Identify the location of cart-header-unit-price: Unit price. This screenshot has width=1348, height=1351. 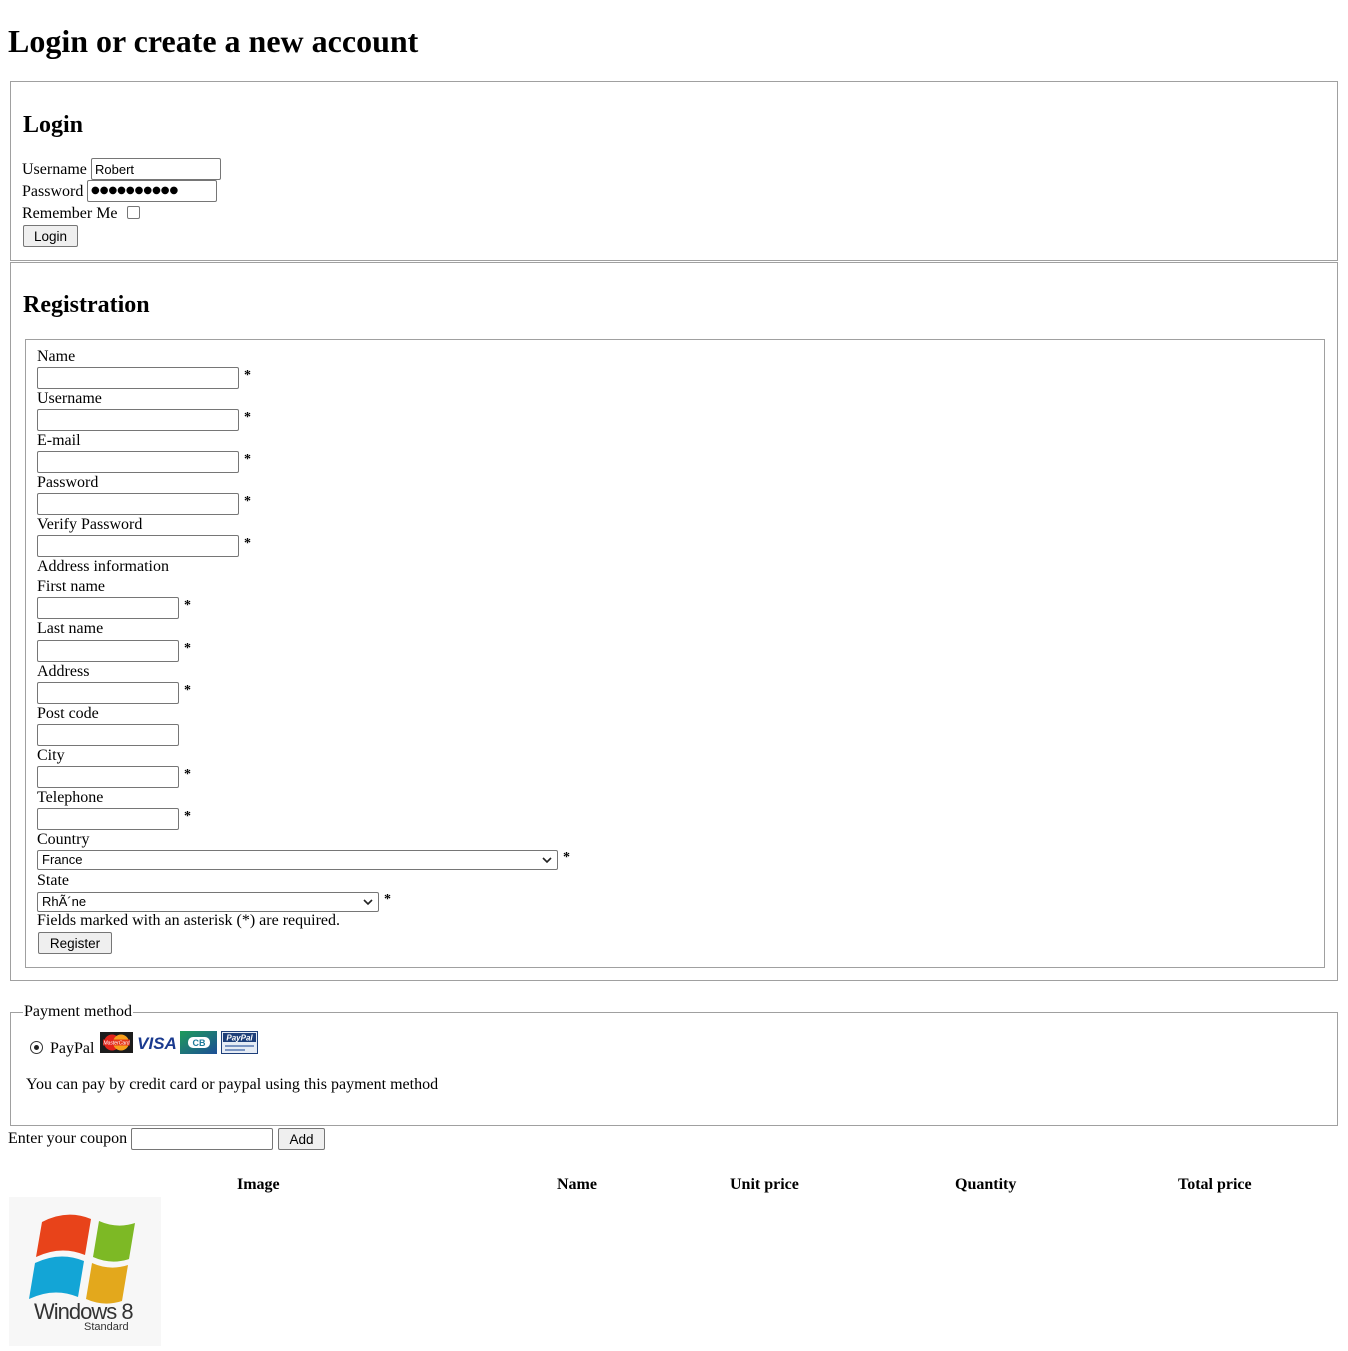
(764, 1184).